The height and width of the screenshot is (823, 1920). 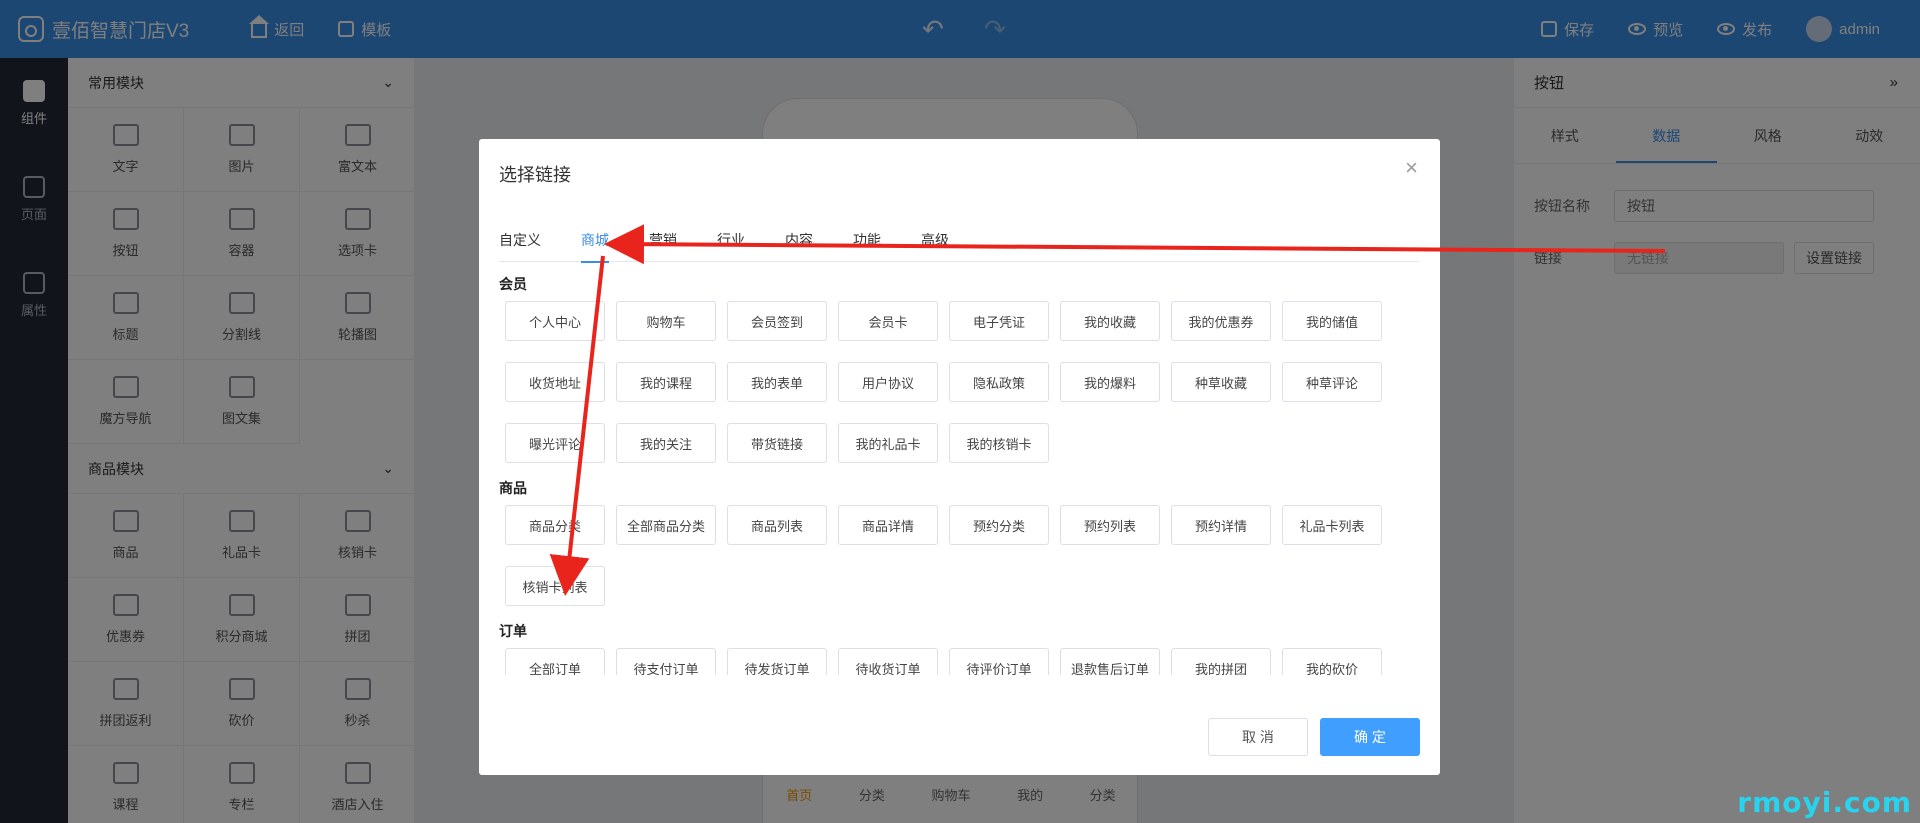 What do you see at coordinates (999, 382) in the screenshot?
I see `link-option: 隐私政策` at bounding box center [999, 382].